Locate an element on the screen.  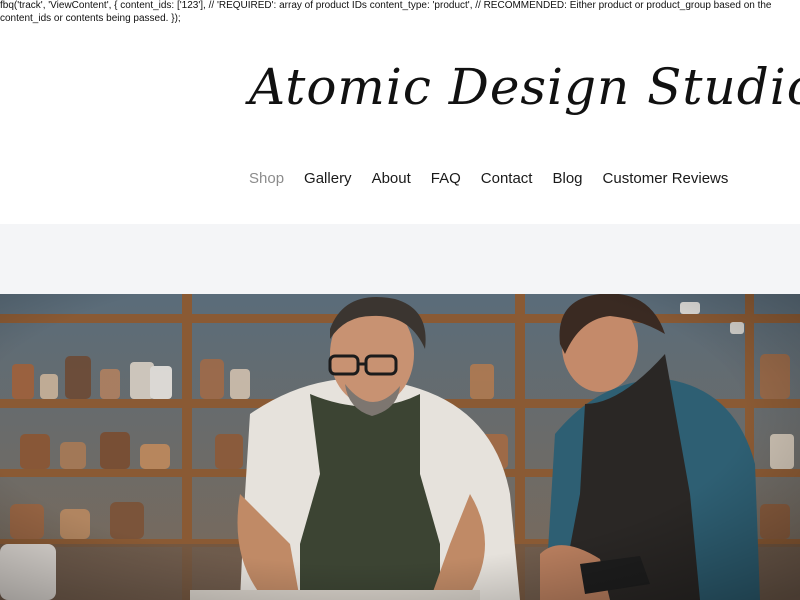
nav-item-blog: Blog is located at coordinates (567, 178).